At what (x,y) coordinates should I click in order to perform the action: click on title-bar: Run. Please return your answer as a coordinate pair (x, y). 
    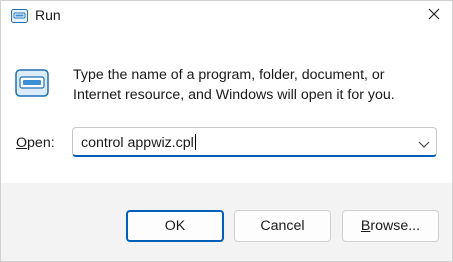
    Looking at the image, I should click on (226, 16).